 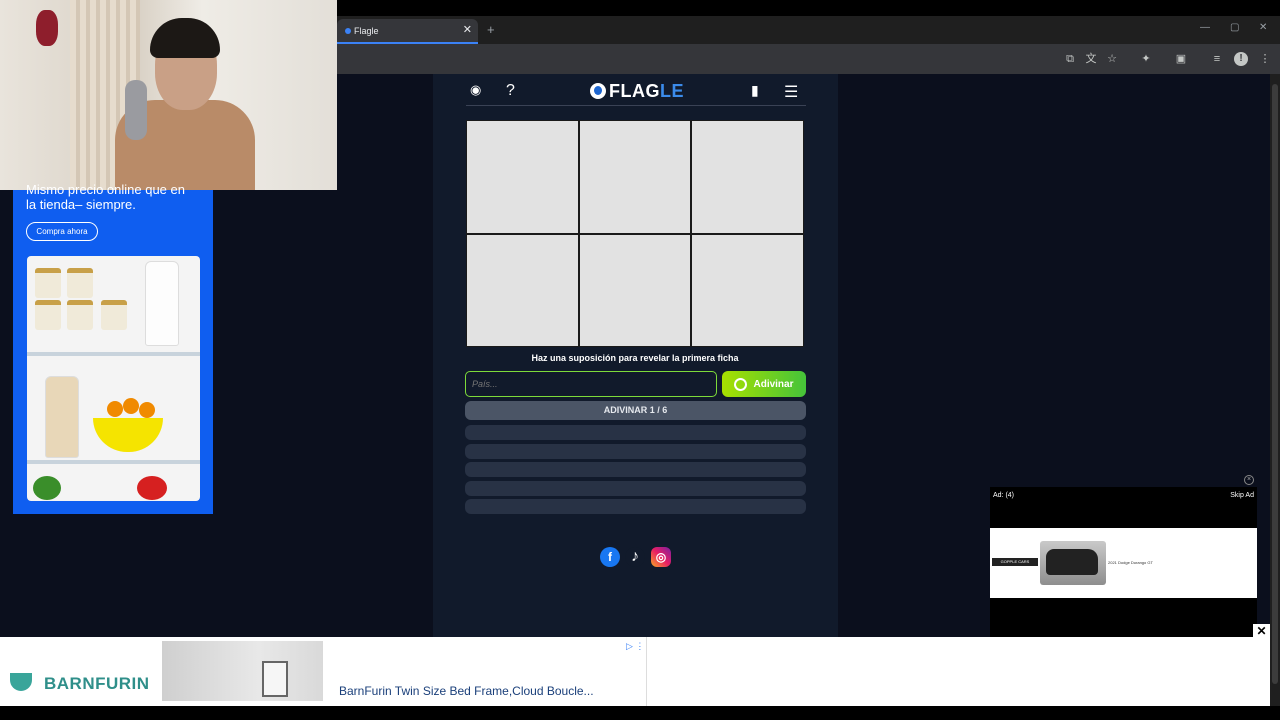 What do you see at coordinates (1091, 59) in the screenshot?
I see `translate-icon: 文` at bounding box center [1091, 59].